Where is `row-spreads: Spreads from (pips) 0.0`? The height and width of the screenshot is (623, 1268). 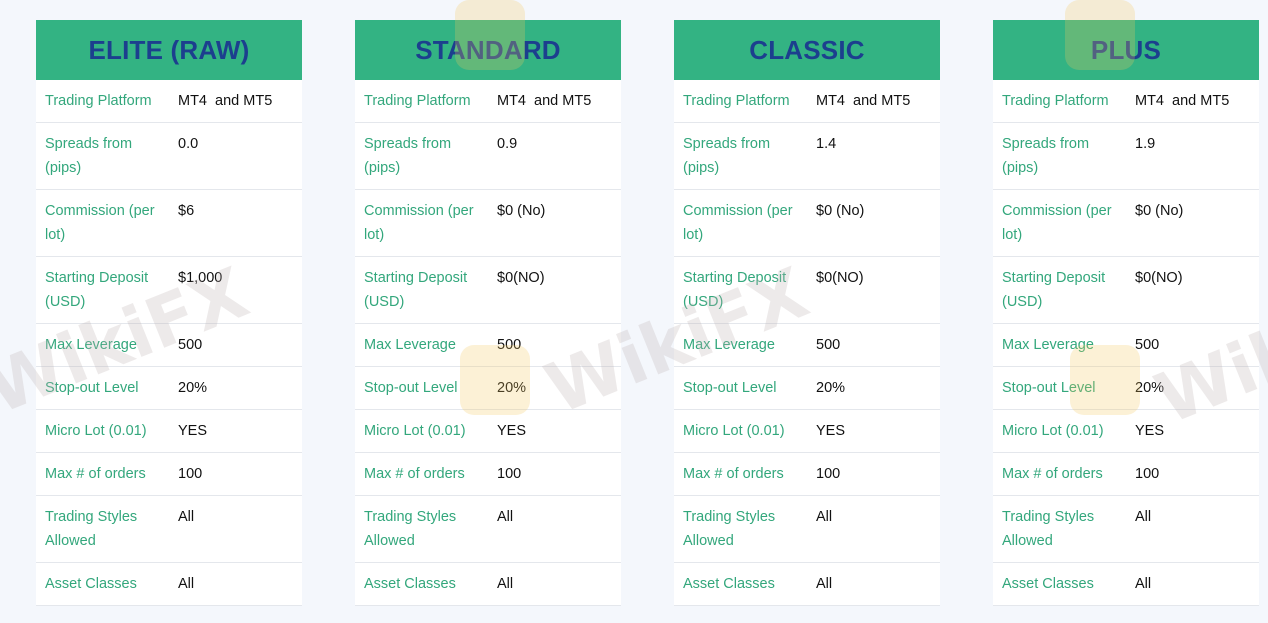
row-spreads: Spreads from (pips) 0.0 is located at coordinates (169, 156).